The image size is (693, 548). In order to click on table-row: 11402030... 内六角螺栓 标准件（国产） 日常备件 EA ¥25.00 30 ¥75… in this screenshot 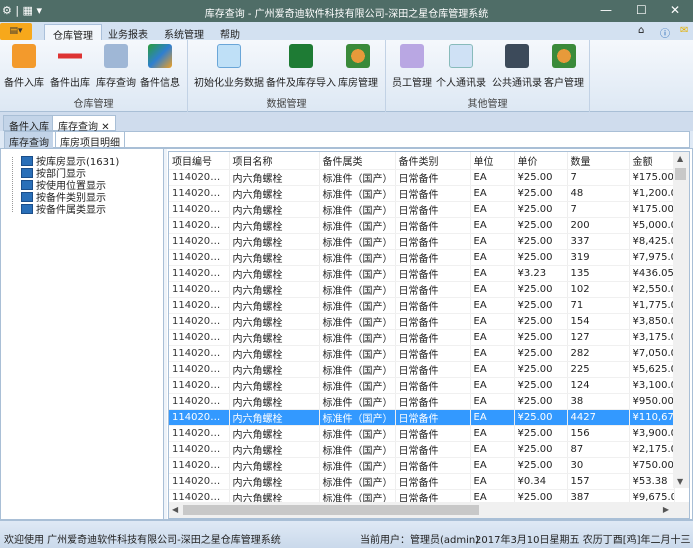, I will do `click(422, 465)`.